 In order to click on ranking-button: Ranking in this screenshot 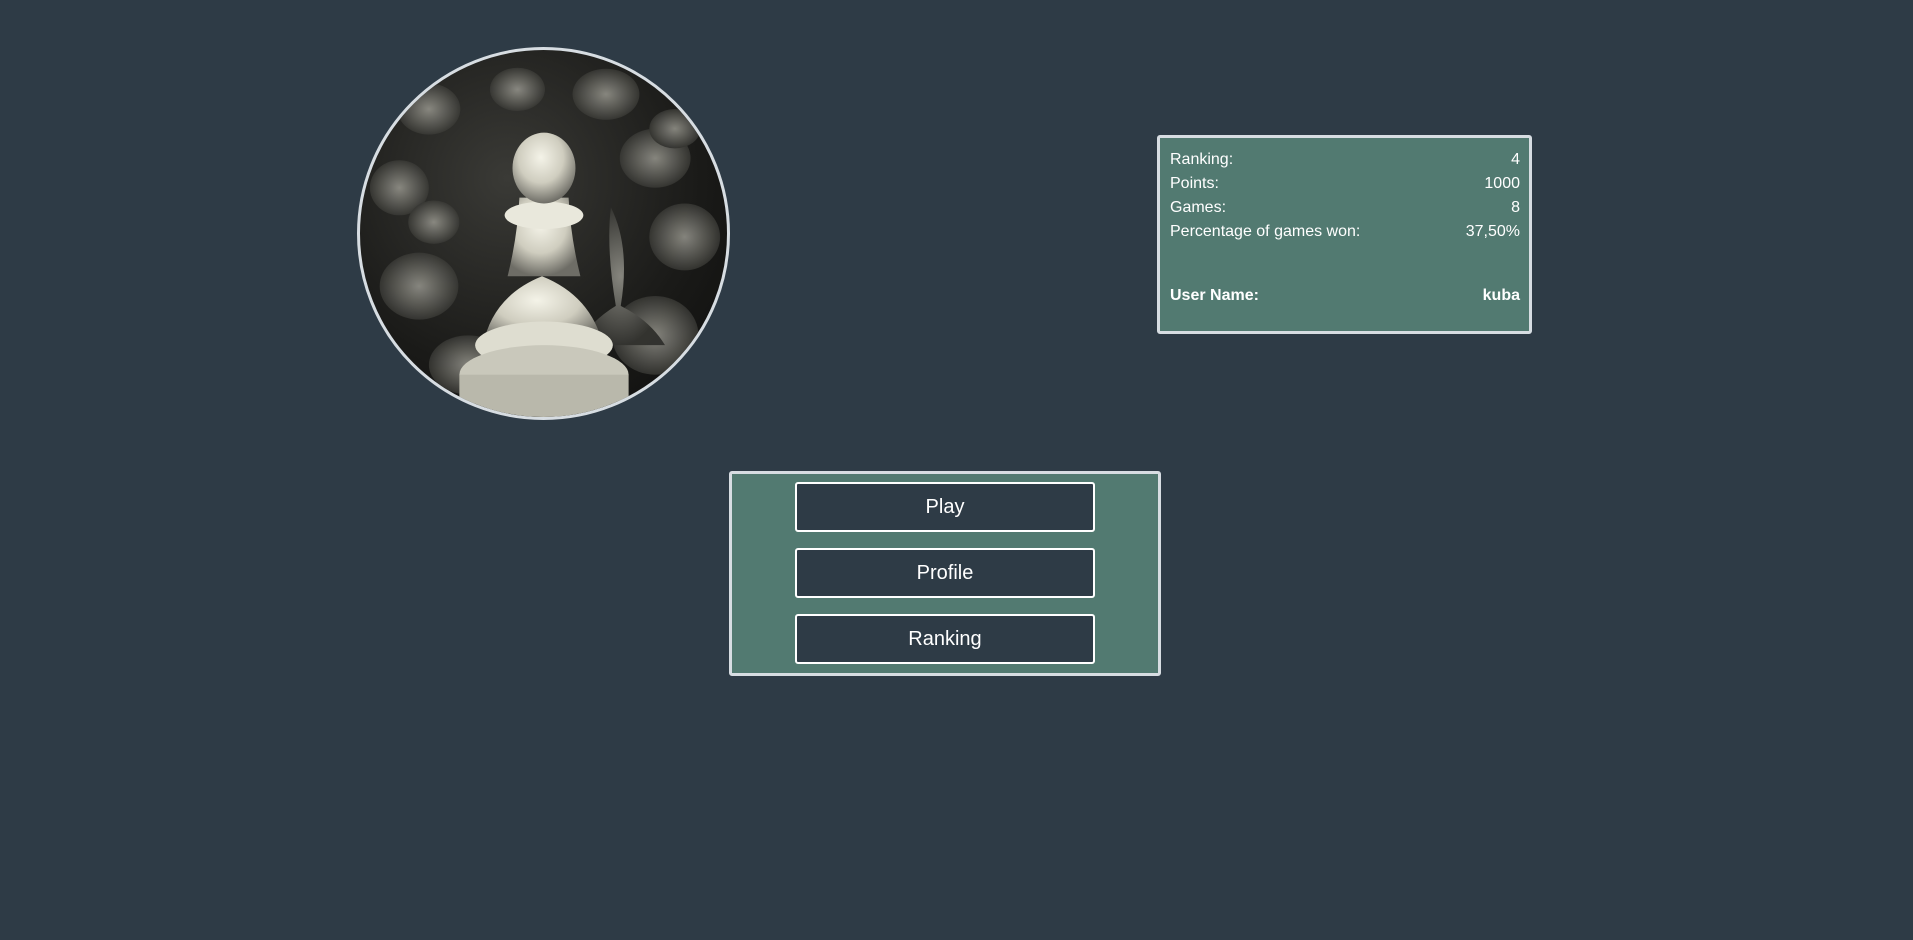, I will do `click(945, 639)`.